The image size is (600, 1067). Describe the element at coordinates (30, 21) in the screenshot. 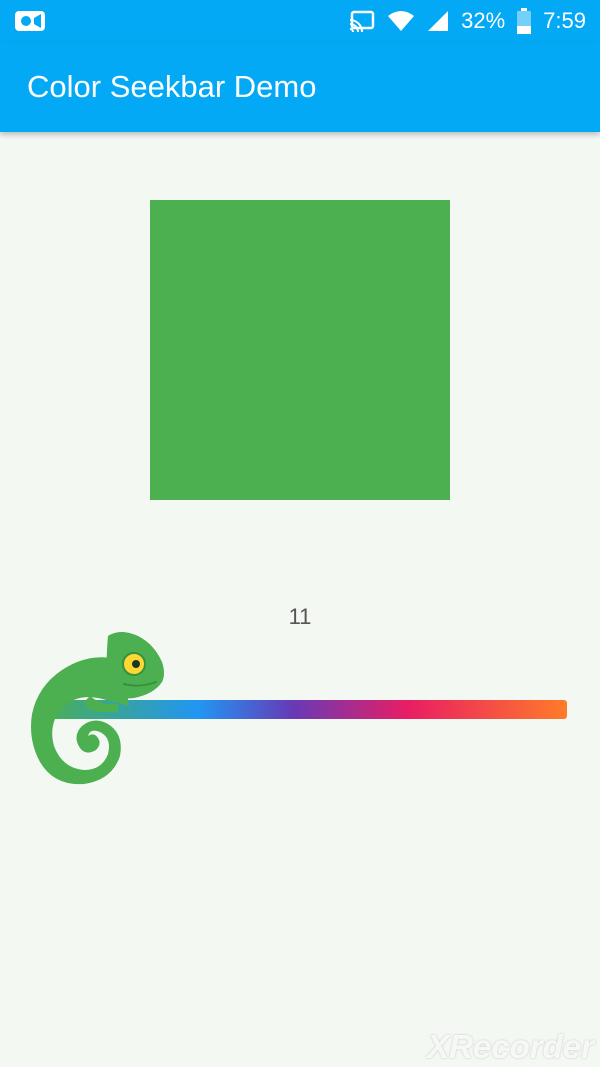

I see `video-recording-icon` at that location.